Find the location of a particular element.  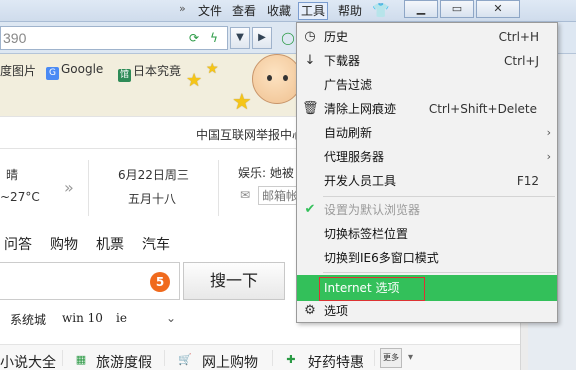

mail-icon: ✉ is located at coordinates (245, 195).